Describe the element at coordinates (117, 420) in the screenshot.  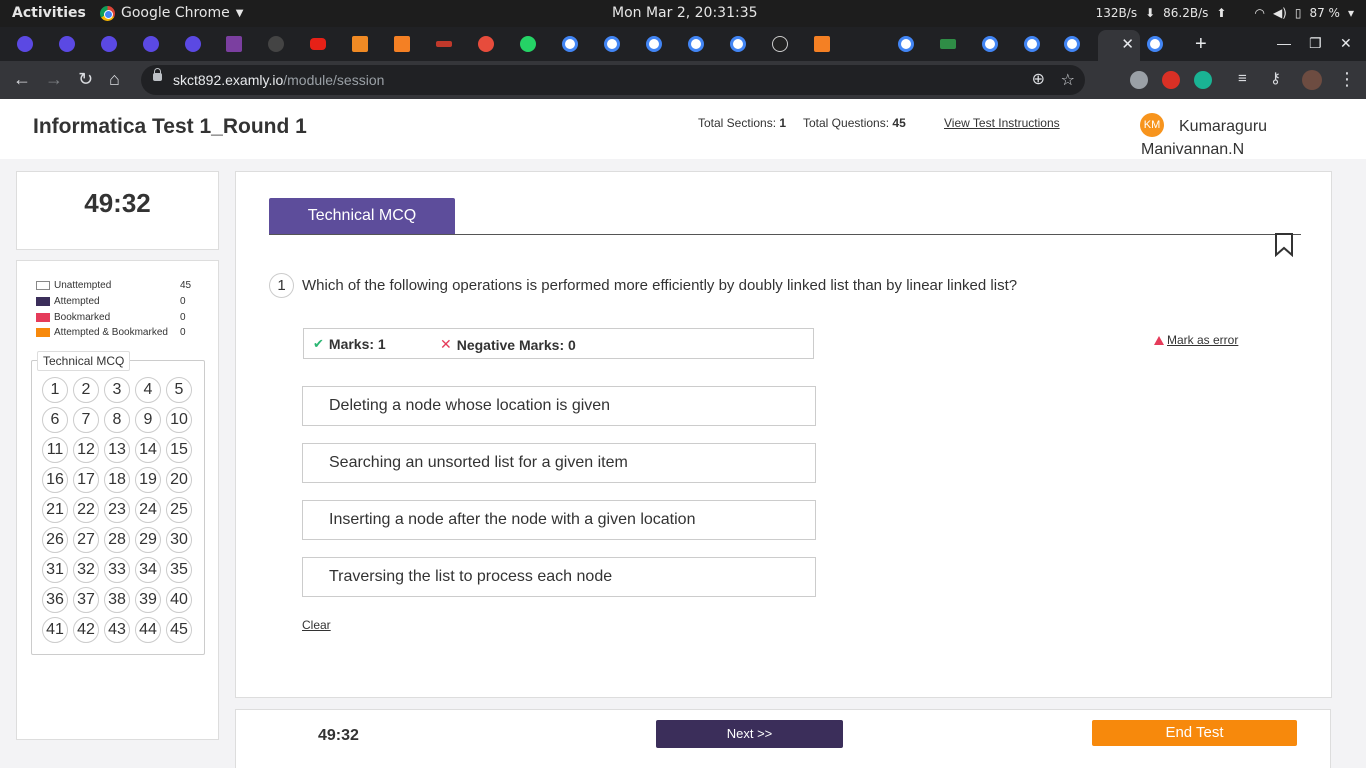
I see `question-nav-button: 8` at that location.